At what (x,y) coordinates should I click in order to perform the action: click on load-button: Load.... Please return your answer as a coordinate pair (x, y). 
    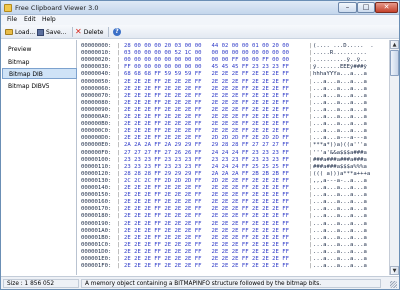
    Looking at the image, I should click on (20, 32).